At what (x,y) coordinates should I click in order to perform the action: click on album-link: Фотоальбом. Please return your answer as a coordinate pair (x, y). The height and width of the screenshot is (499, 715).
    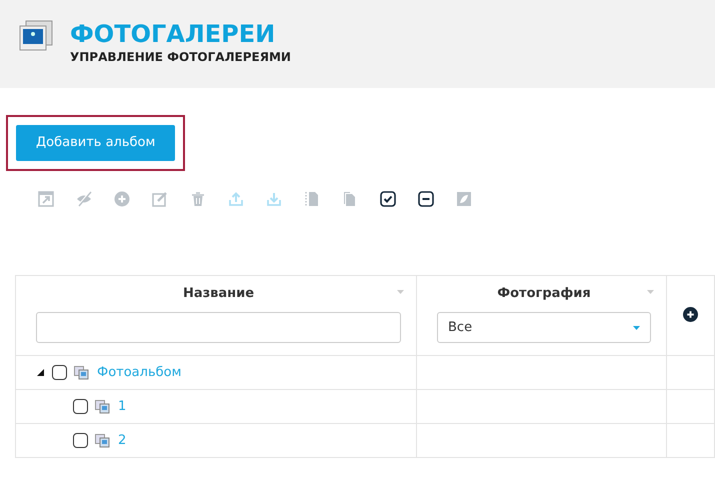
    Looking at the image, I should click on (139, 372).